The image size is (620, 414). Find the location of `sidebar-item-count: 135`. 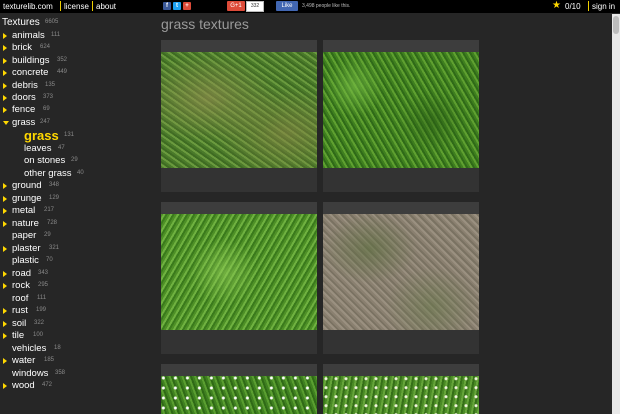

sidebar-item-count: 135 is located at coordinates (50, 85).